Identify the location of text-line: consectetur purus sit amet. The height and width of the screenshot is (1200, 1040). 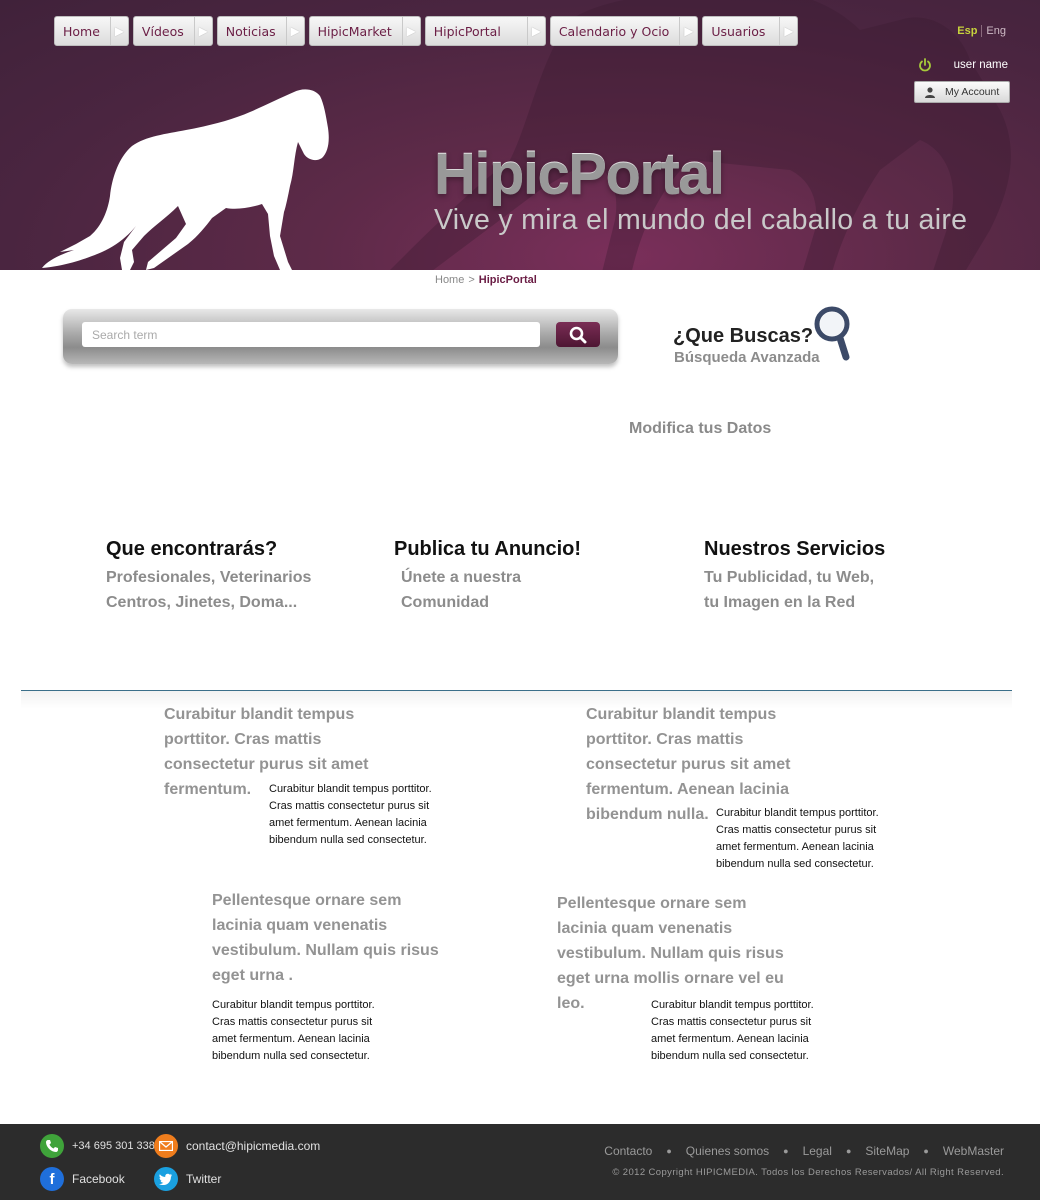
(266, 764).